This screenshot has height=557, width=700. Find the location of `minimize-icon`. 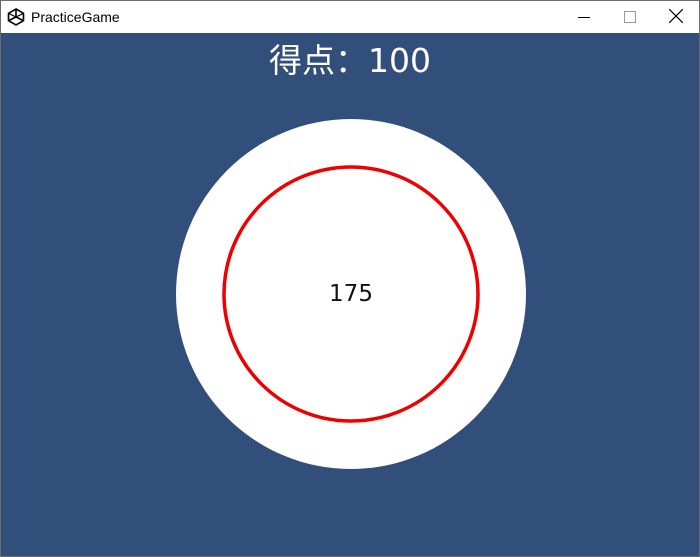

minimize-icon is located at coordinates (584, 17).